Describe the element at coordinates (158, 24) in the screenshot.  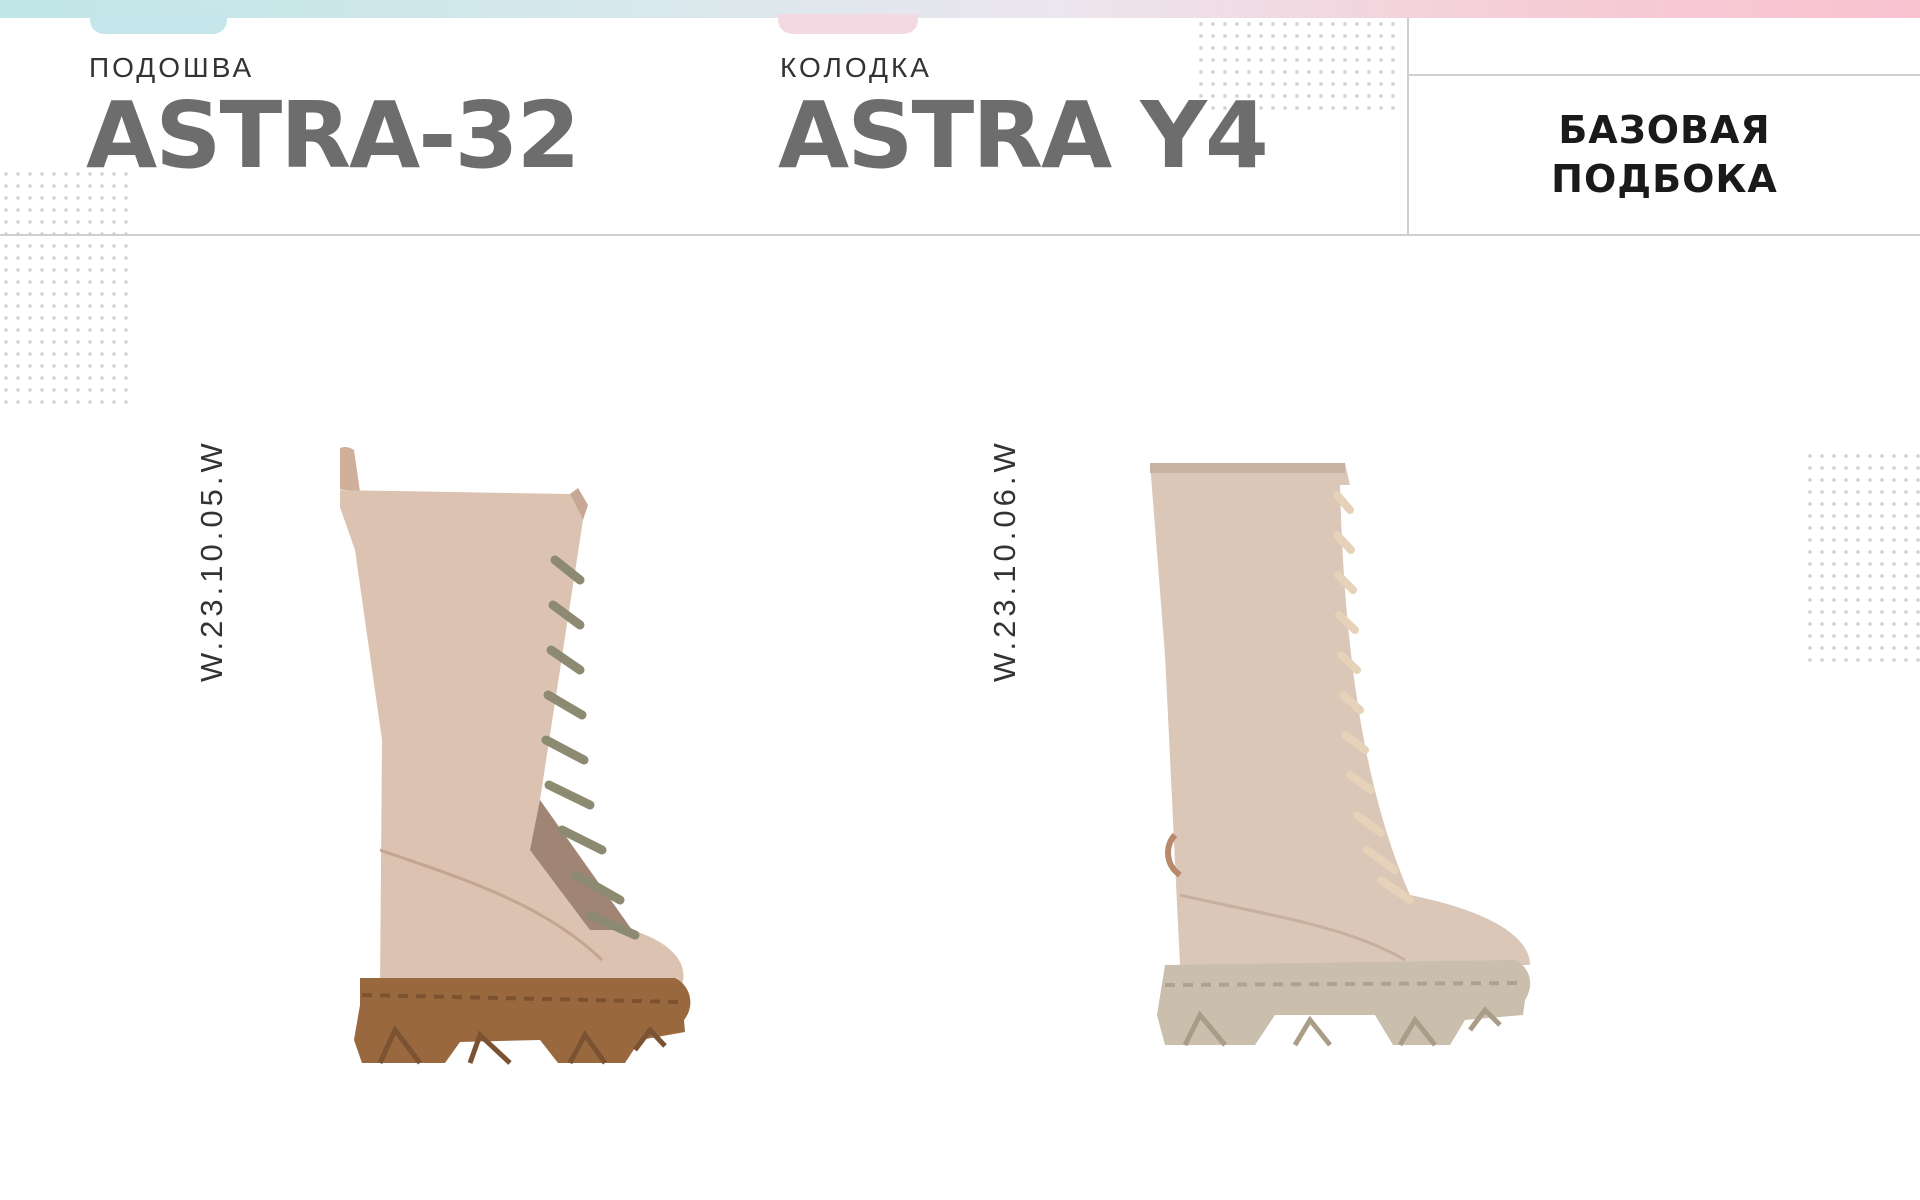
I see `decor-tab-teal` at that location.